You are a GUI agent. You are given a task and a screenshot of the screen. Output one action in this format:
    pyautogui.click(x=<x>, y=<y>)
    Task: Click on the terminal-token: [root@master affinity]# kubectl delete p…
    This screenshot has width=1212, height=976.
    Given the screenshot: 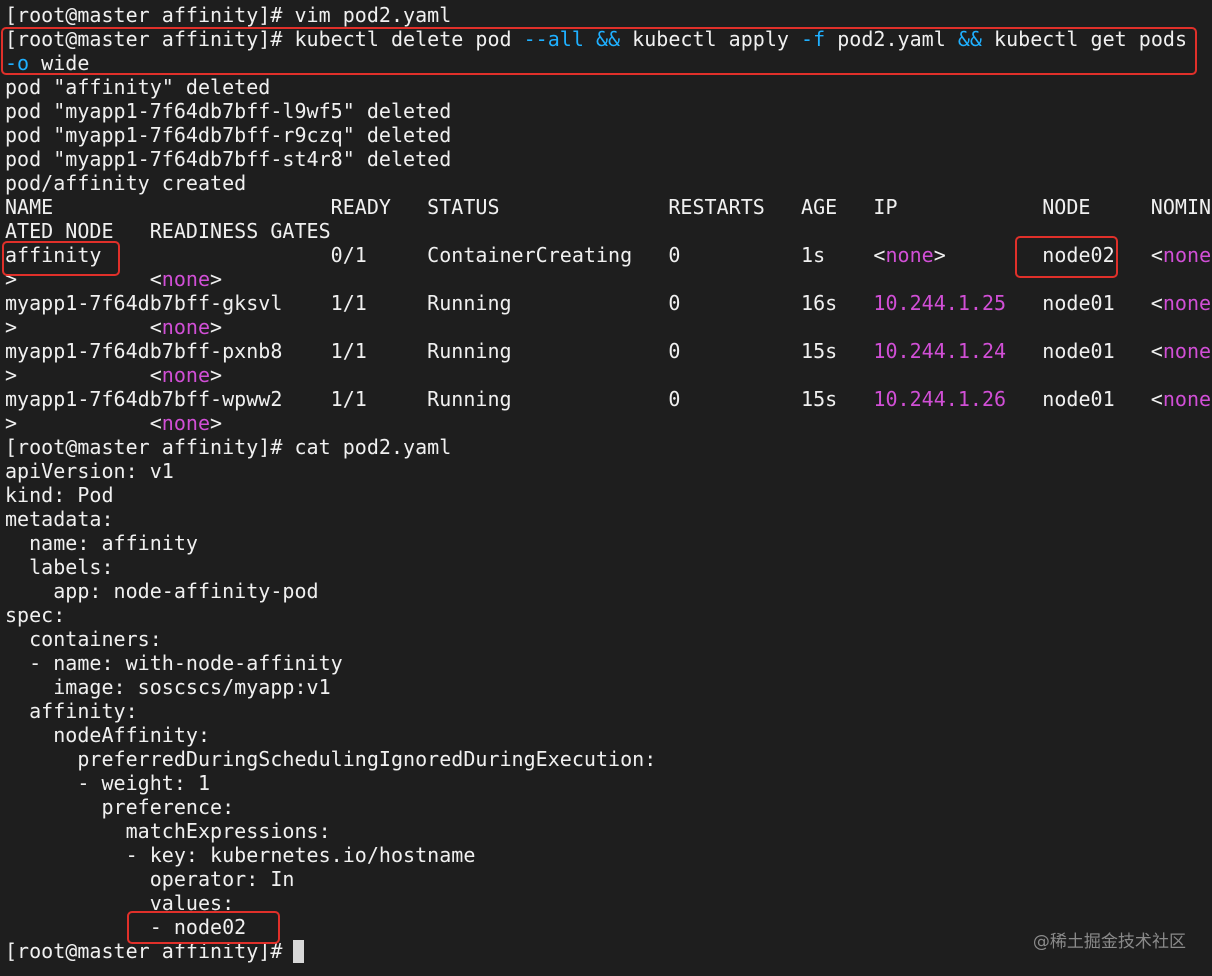 What is the action you would take?
    pyautogui.click(x=264, y=39)
    